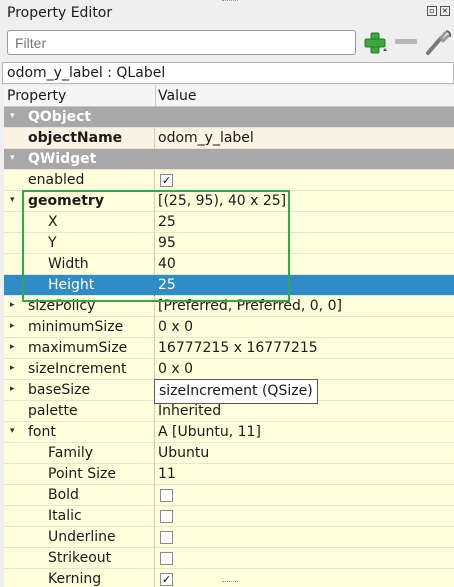  I want to click on property-value-cell: 16777215 x 16777215, so click(305, 348).